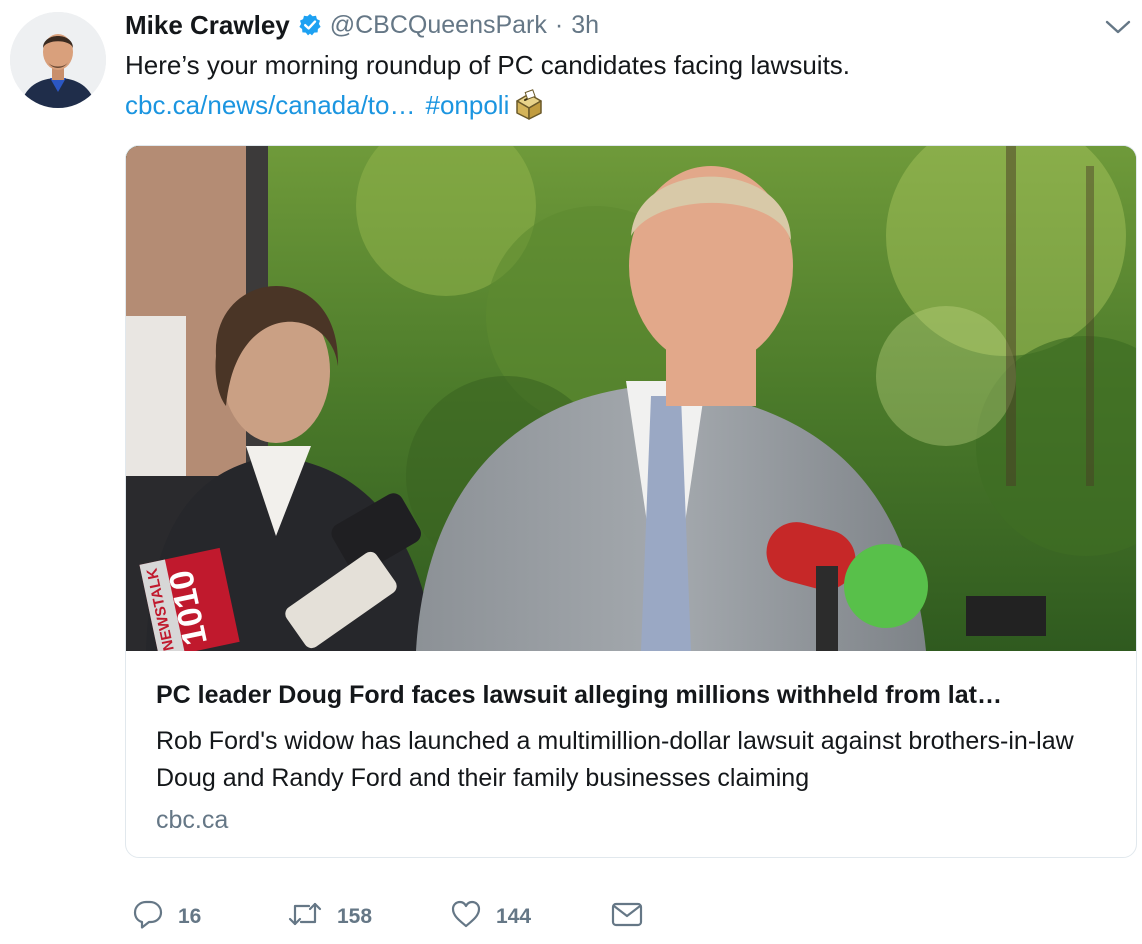  I want to click on tweet-timestamp: 3h, so click(585, 25).